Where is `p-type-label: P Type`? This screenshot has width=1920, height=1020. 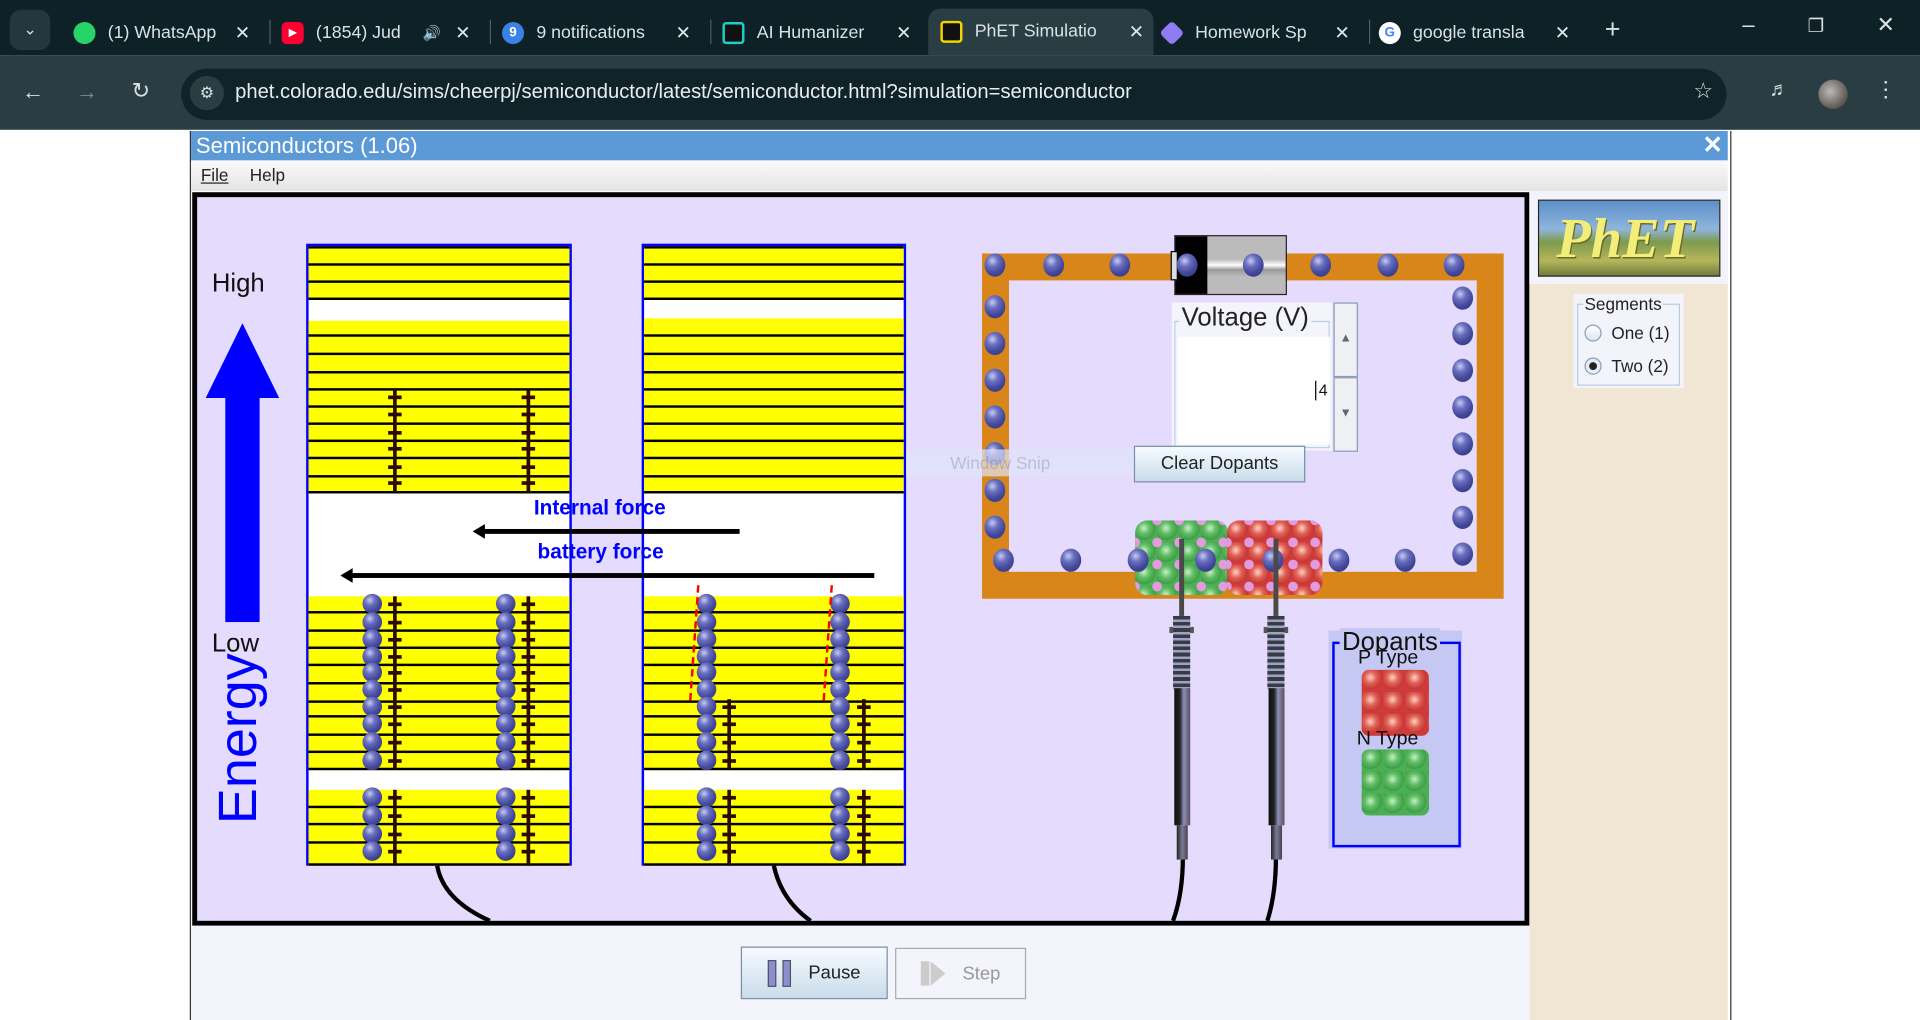 p-type-label: P Type is located at coordinates (1388, 658).